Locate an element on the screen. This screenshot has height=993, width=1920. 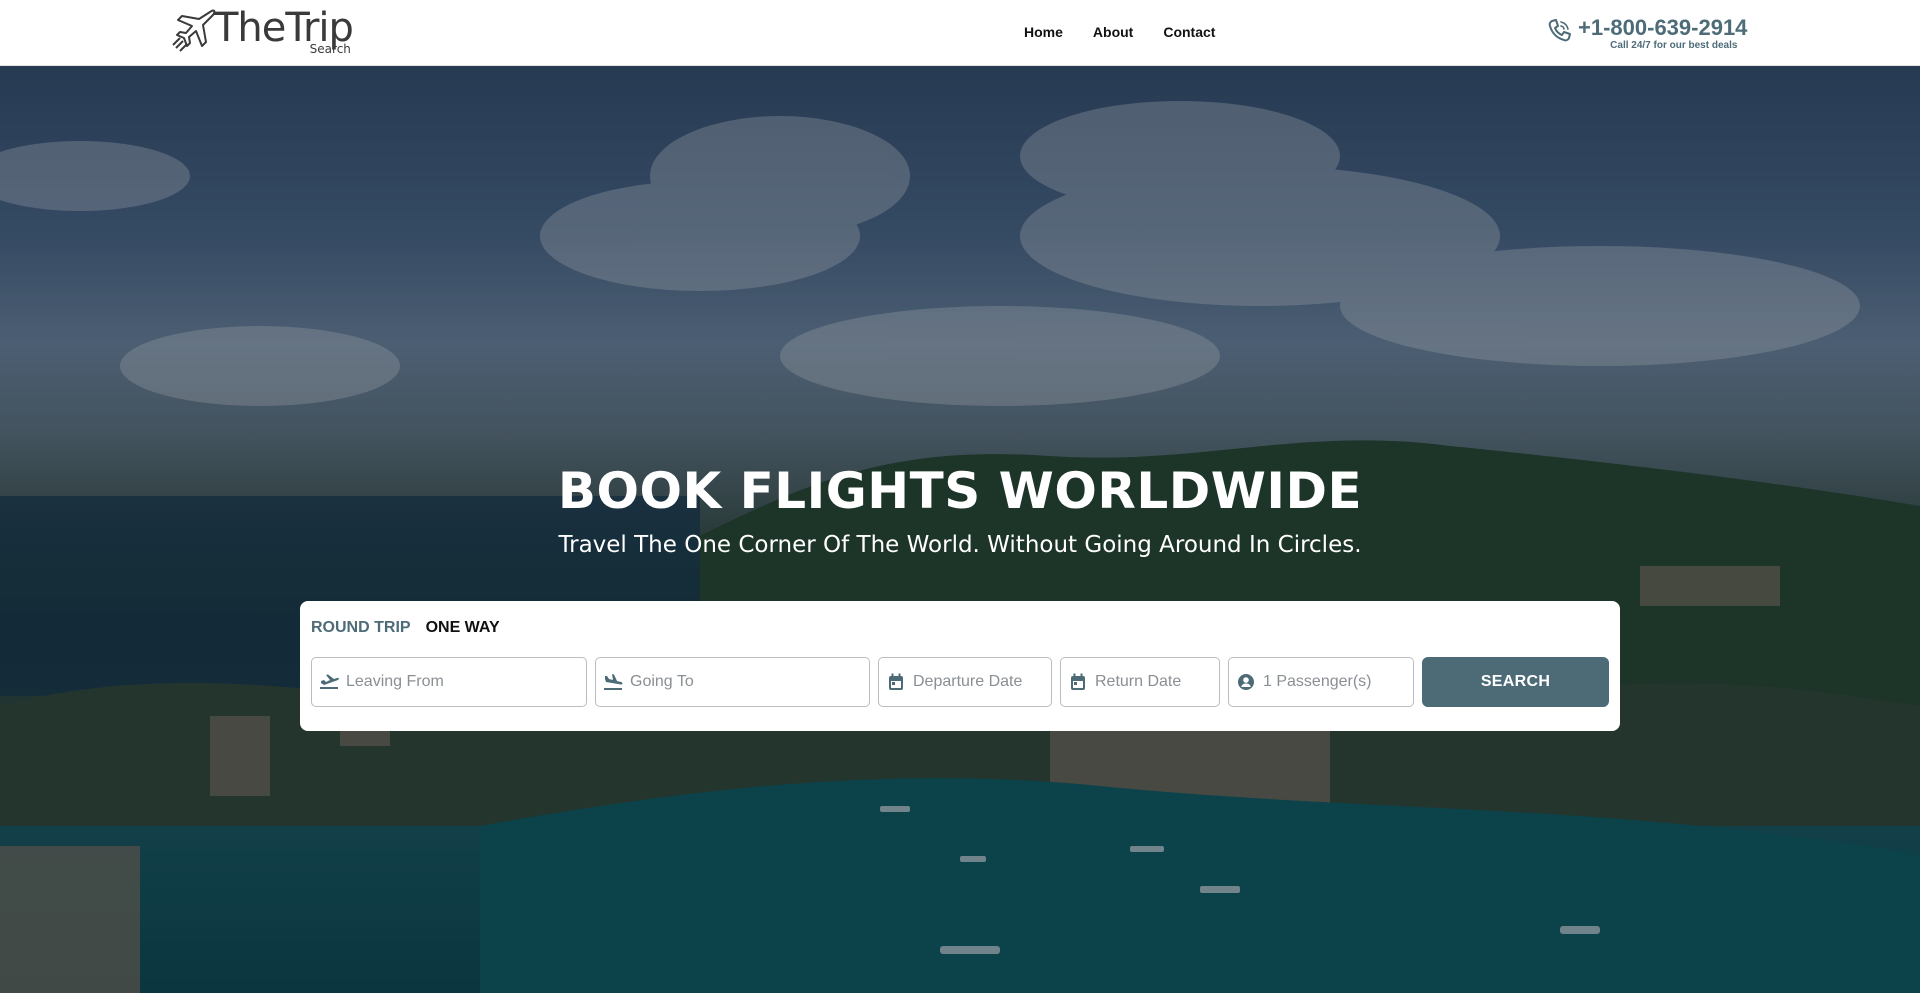
departure-date-field is located at coordinates (965, 682).